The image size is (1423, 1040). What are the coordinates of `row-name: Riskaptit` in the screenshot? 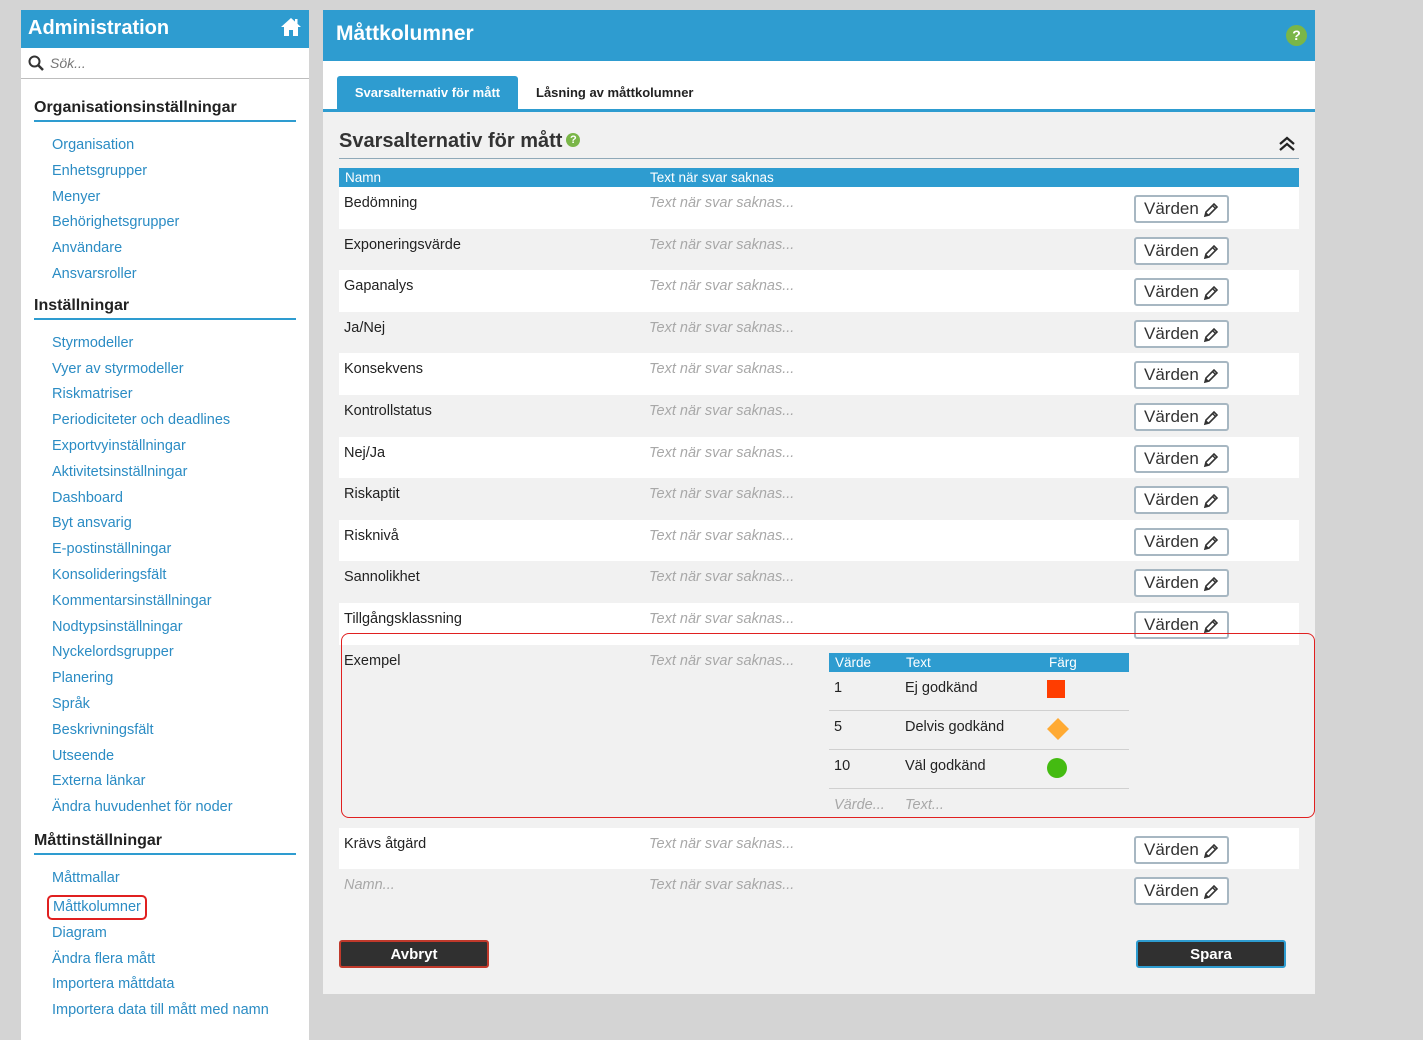 It's located at (372, 494).